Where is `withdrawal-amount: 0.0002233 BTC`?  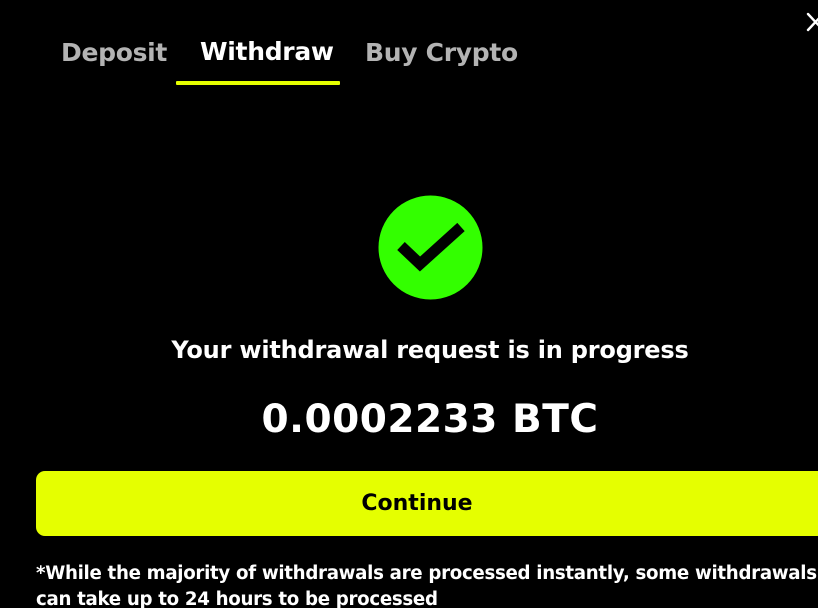
withdrawal-amount: 0.0002233 BTC is located at coordinates (430, 419).